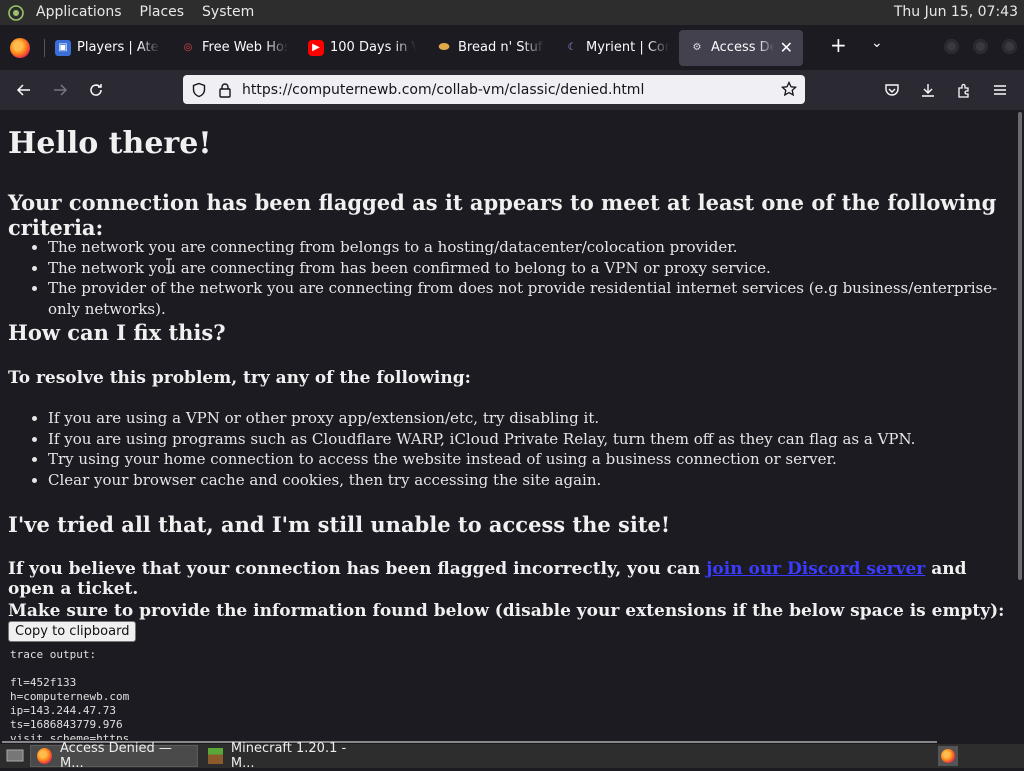 The image size is (1024, 771). Describe the element at coordinates (948, 756) in the screenshot. I see `tray-firefox-icon` at that location.